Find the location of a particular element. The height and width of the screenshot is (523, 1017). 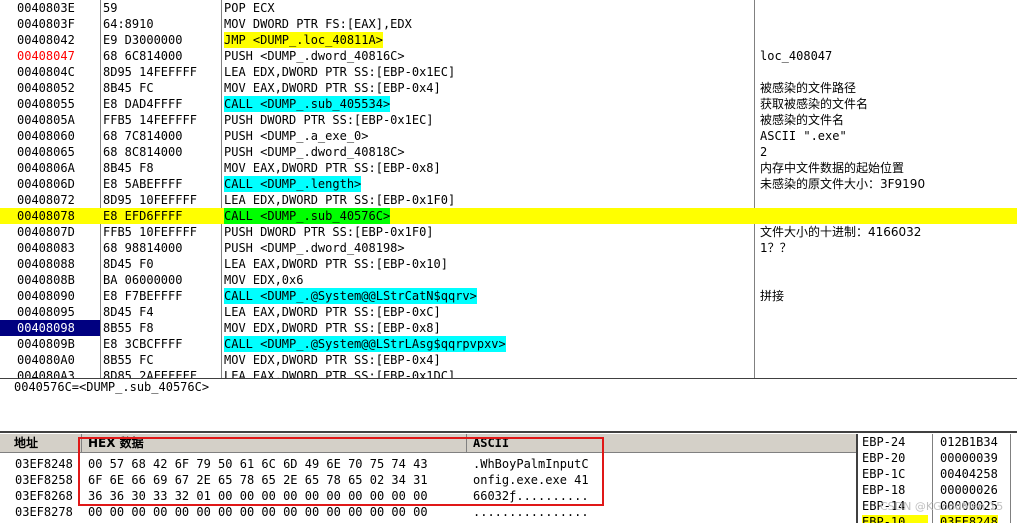

stack-value: 00404258 is located at coordinates (969, 474).